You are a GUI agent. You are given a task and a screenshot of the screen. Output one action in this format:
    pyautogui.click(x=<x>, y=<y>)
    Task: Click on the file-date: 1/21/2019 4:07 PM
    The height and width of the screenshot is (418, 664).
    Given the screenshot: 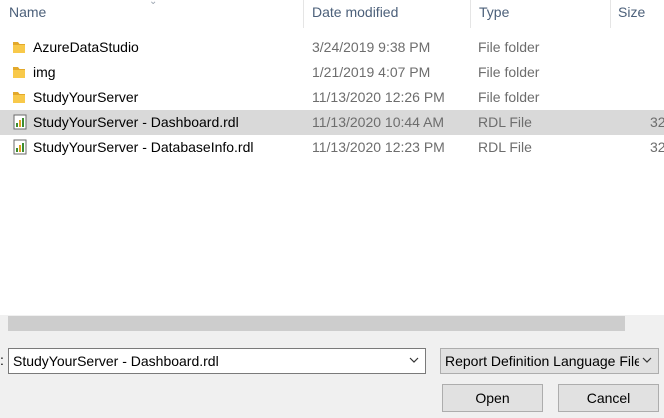 What is the action you would take?
    pyautogui.click(x=371, y=72)
    